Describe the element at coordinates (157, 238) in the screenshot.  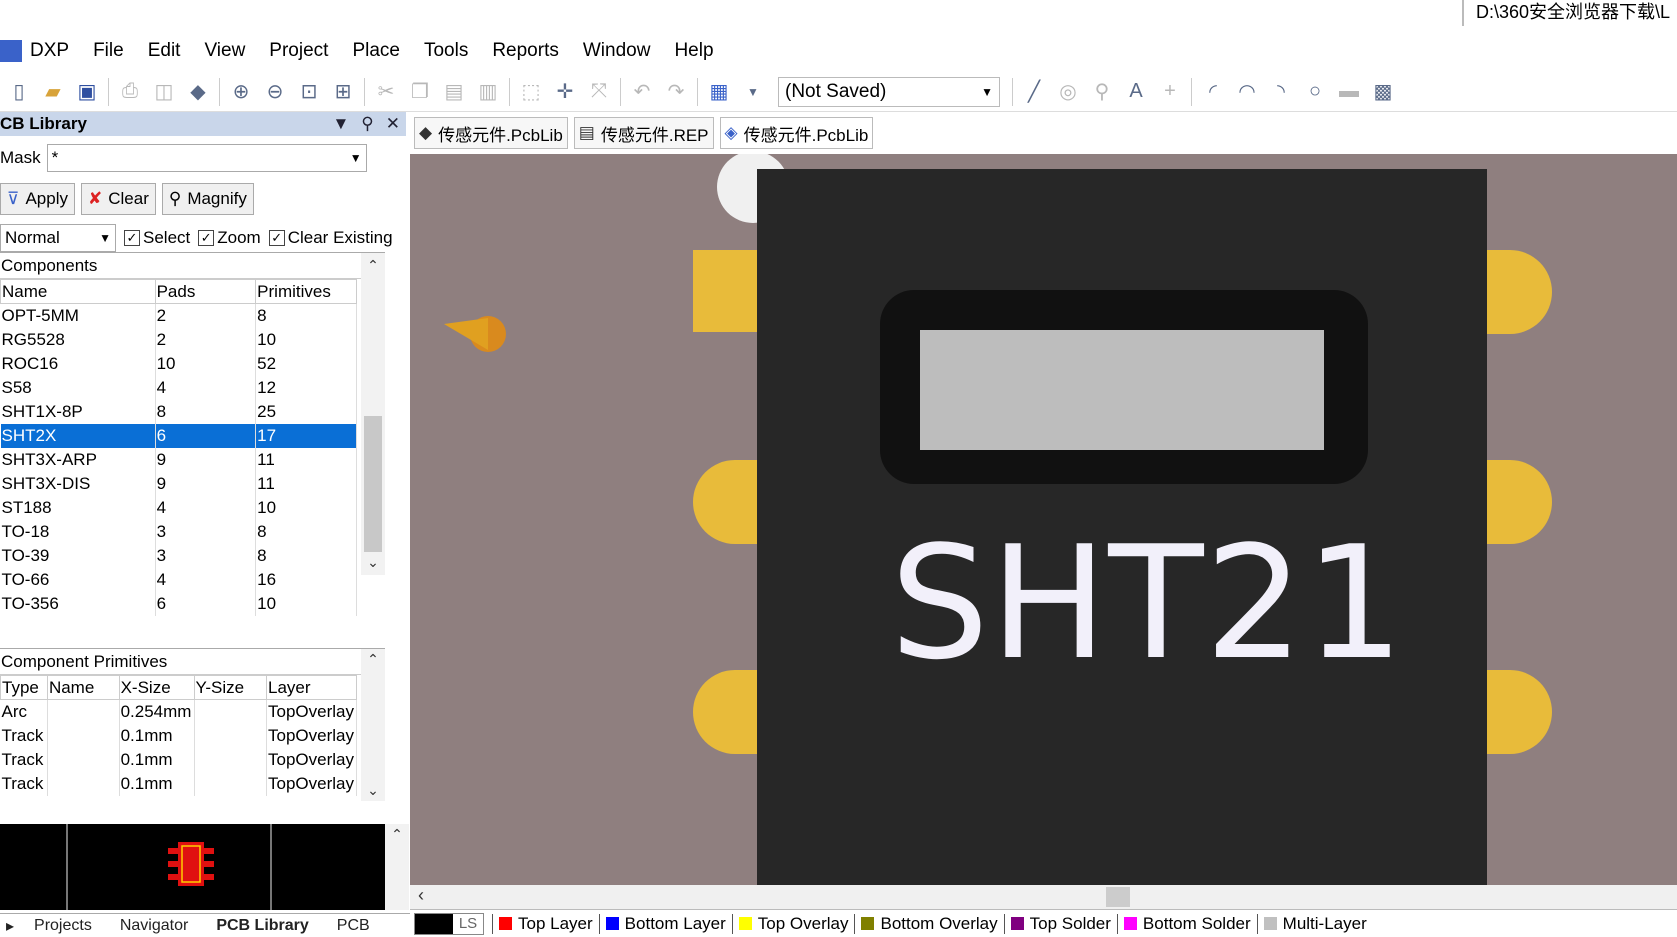
I see `select-checkbox: ✓ Select` at that location.